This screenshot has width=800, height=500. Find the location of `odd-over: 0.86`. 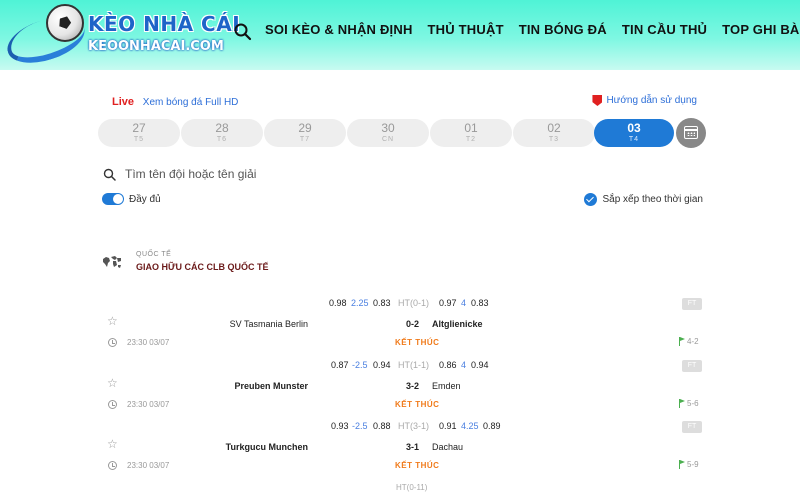

odd-over: 0.86 is located at coordinates (448, 365).